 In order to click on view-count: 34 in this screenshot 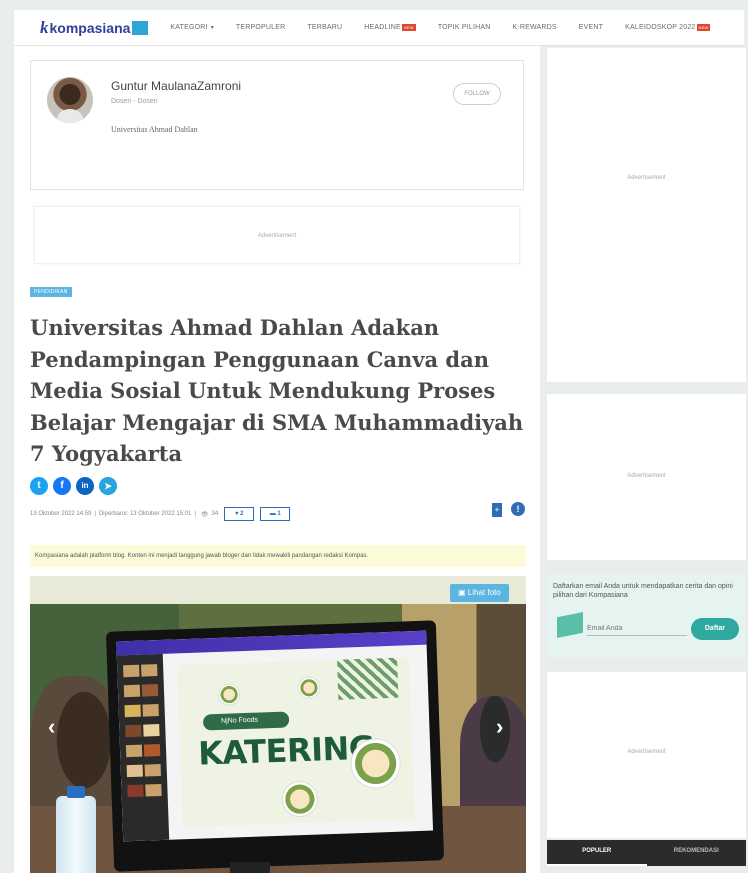, I will do `click(215, 514)`.